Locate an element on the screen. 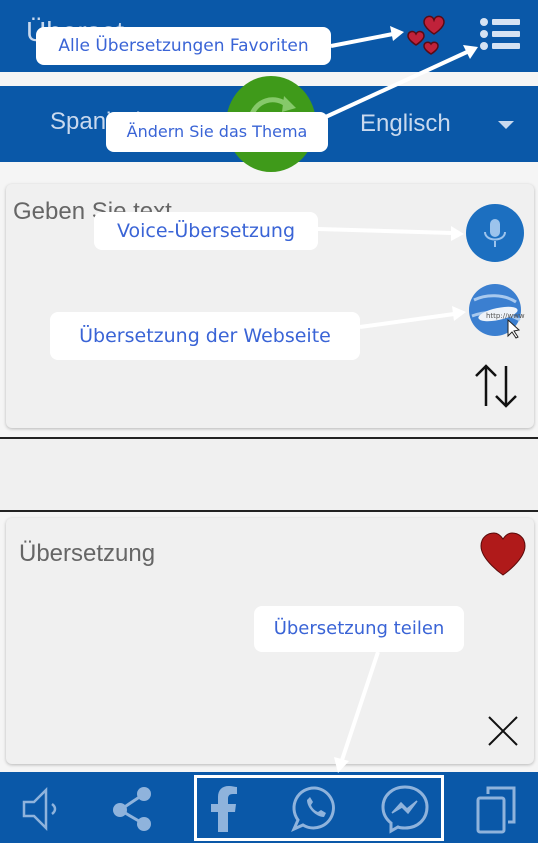  heart-icon is located at coordinates (503, 555).